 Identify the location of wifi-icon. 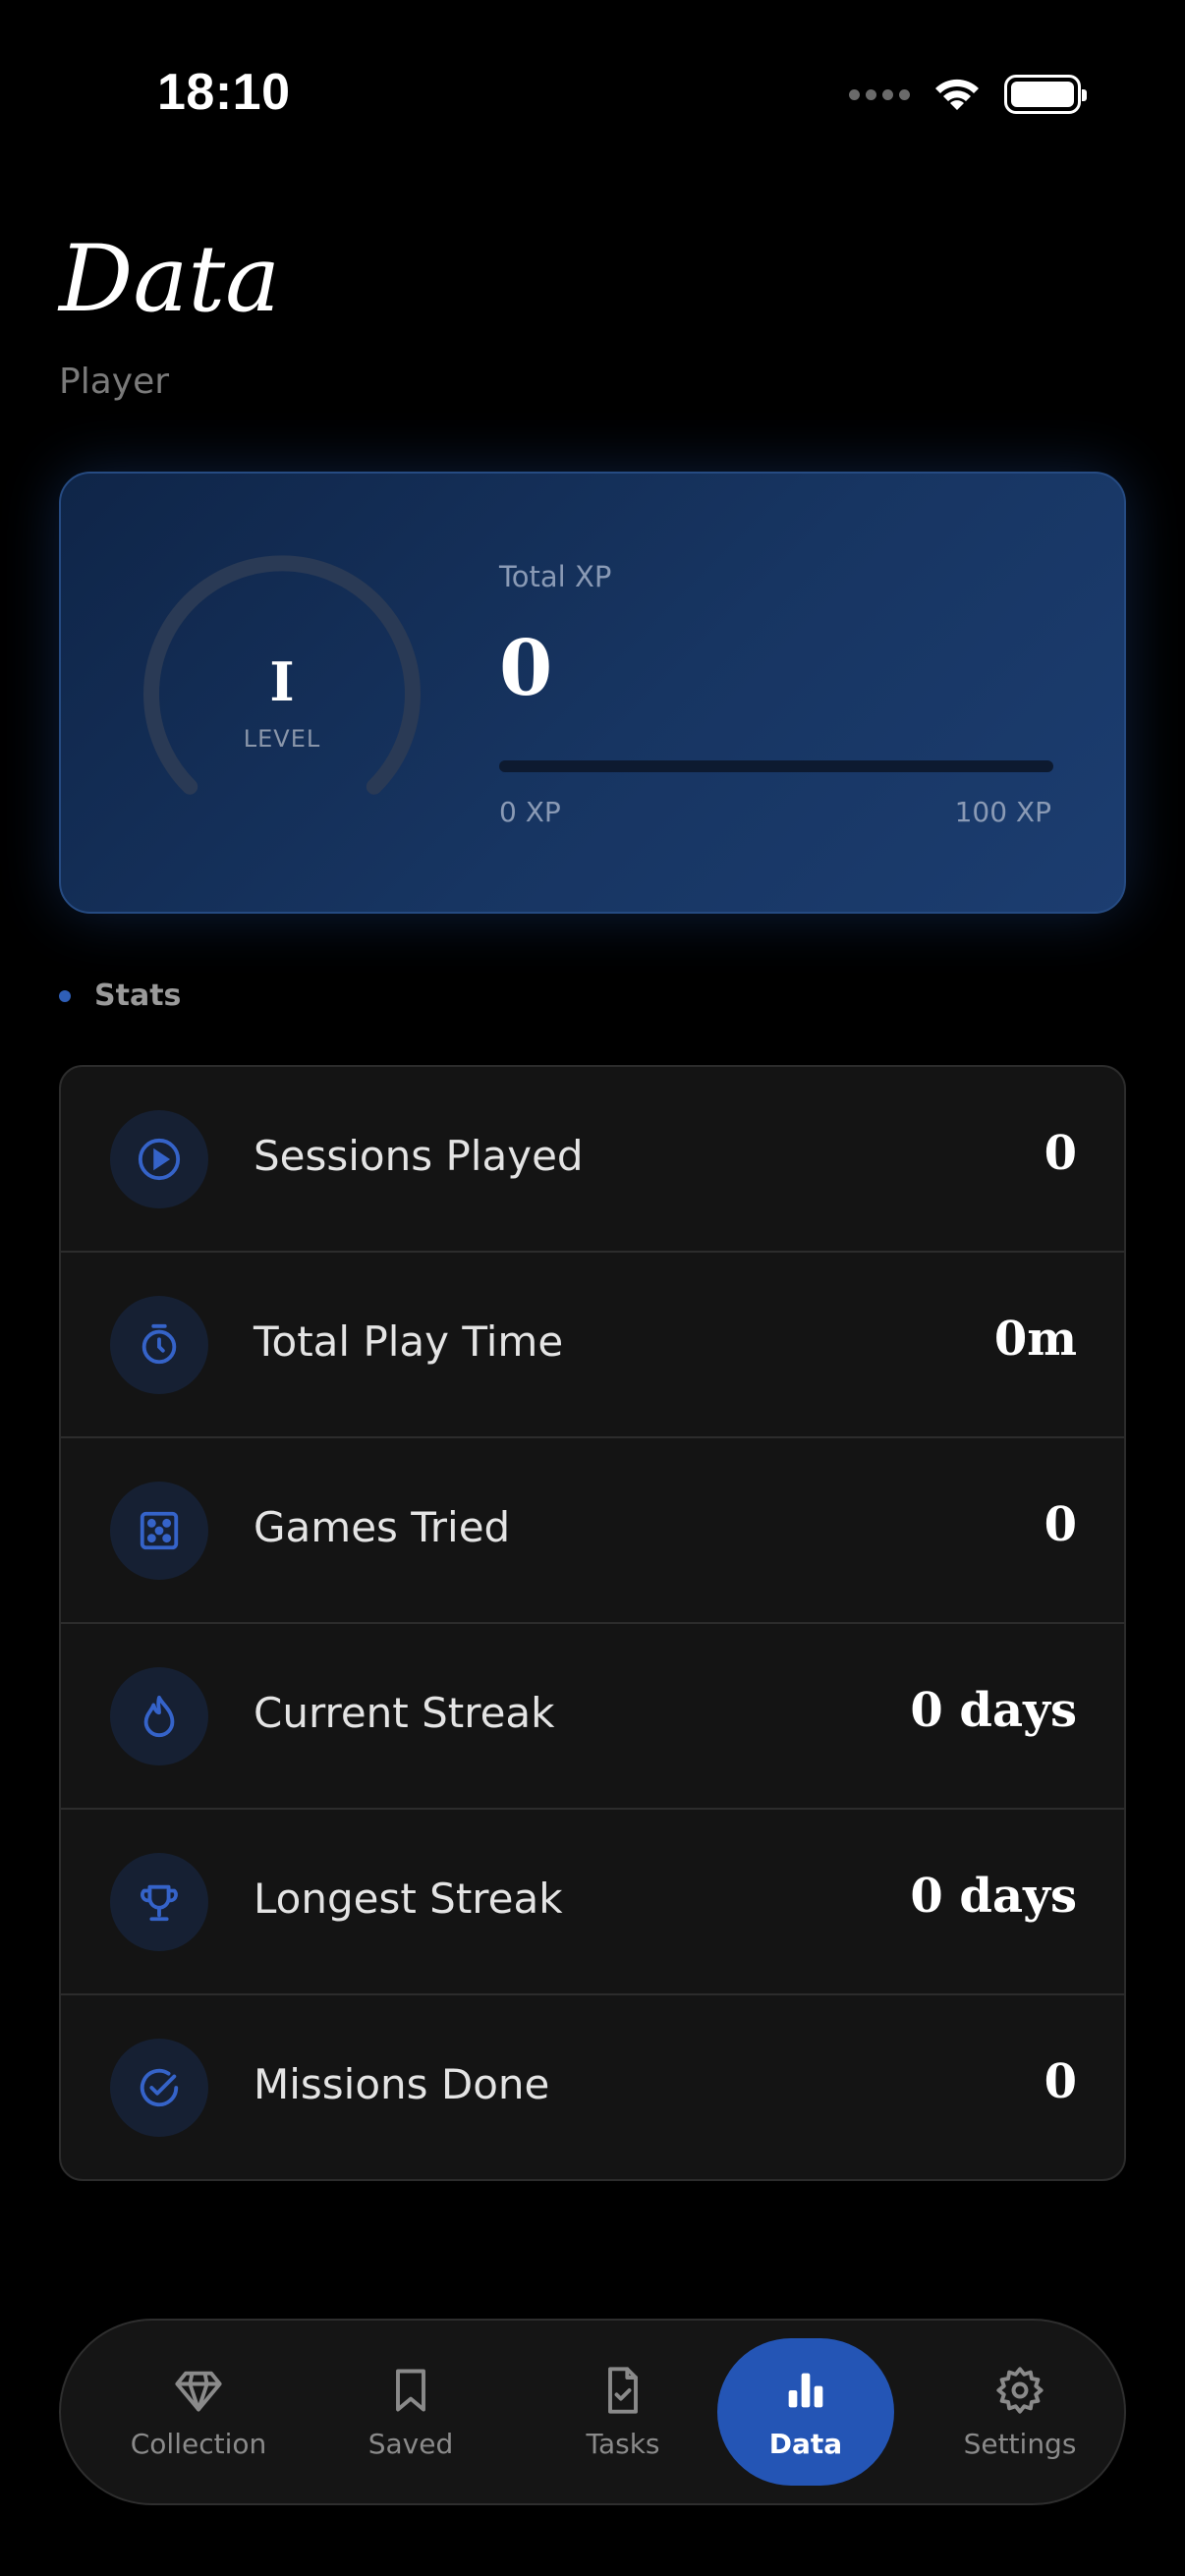
(957, 94).